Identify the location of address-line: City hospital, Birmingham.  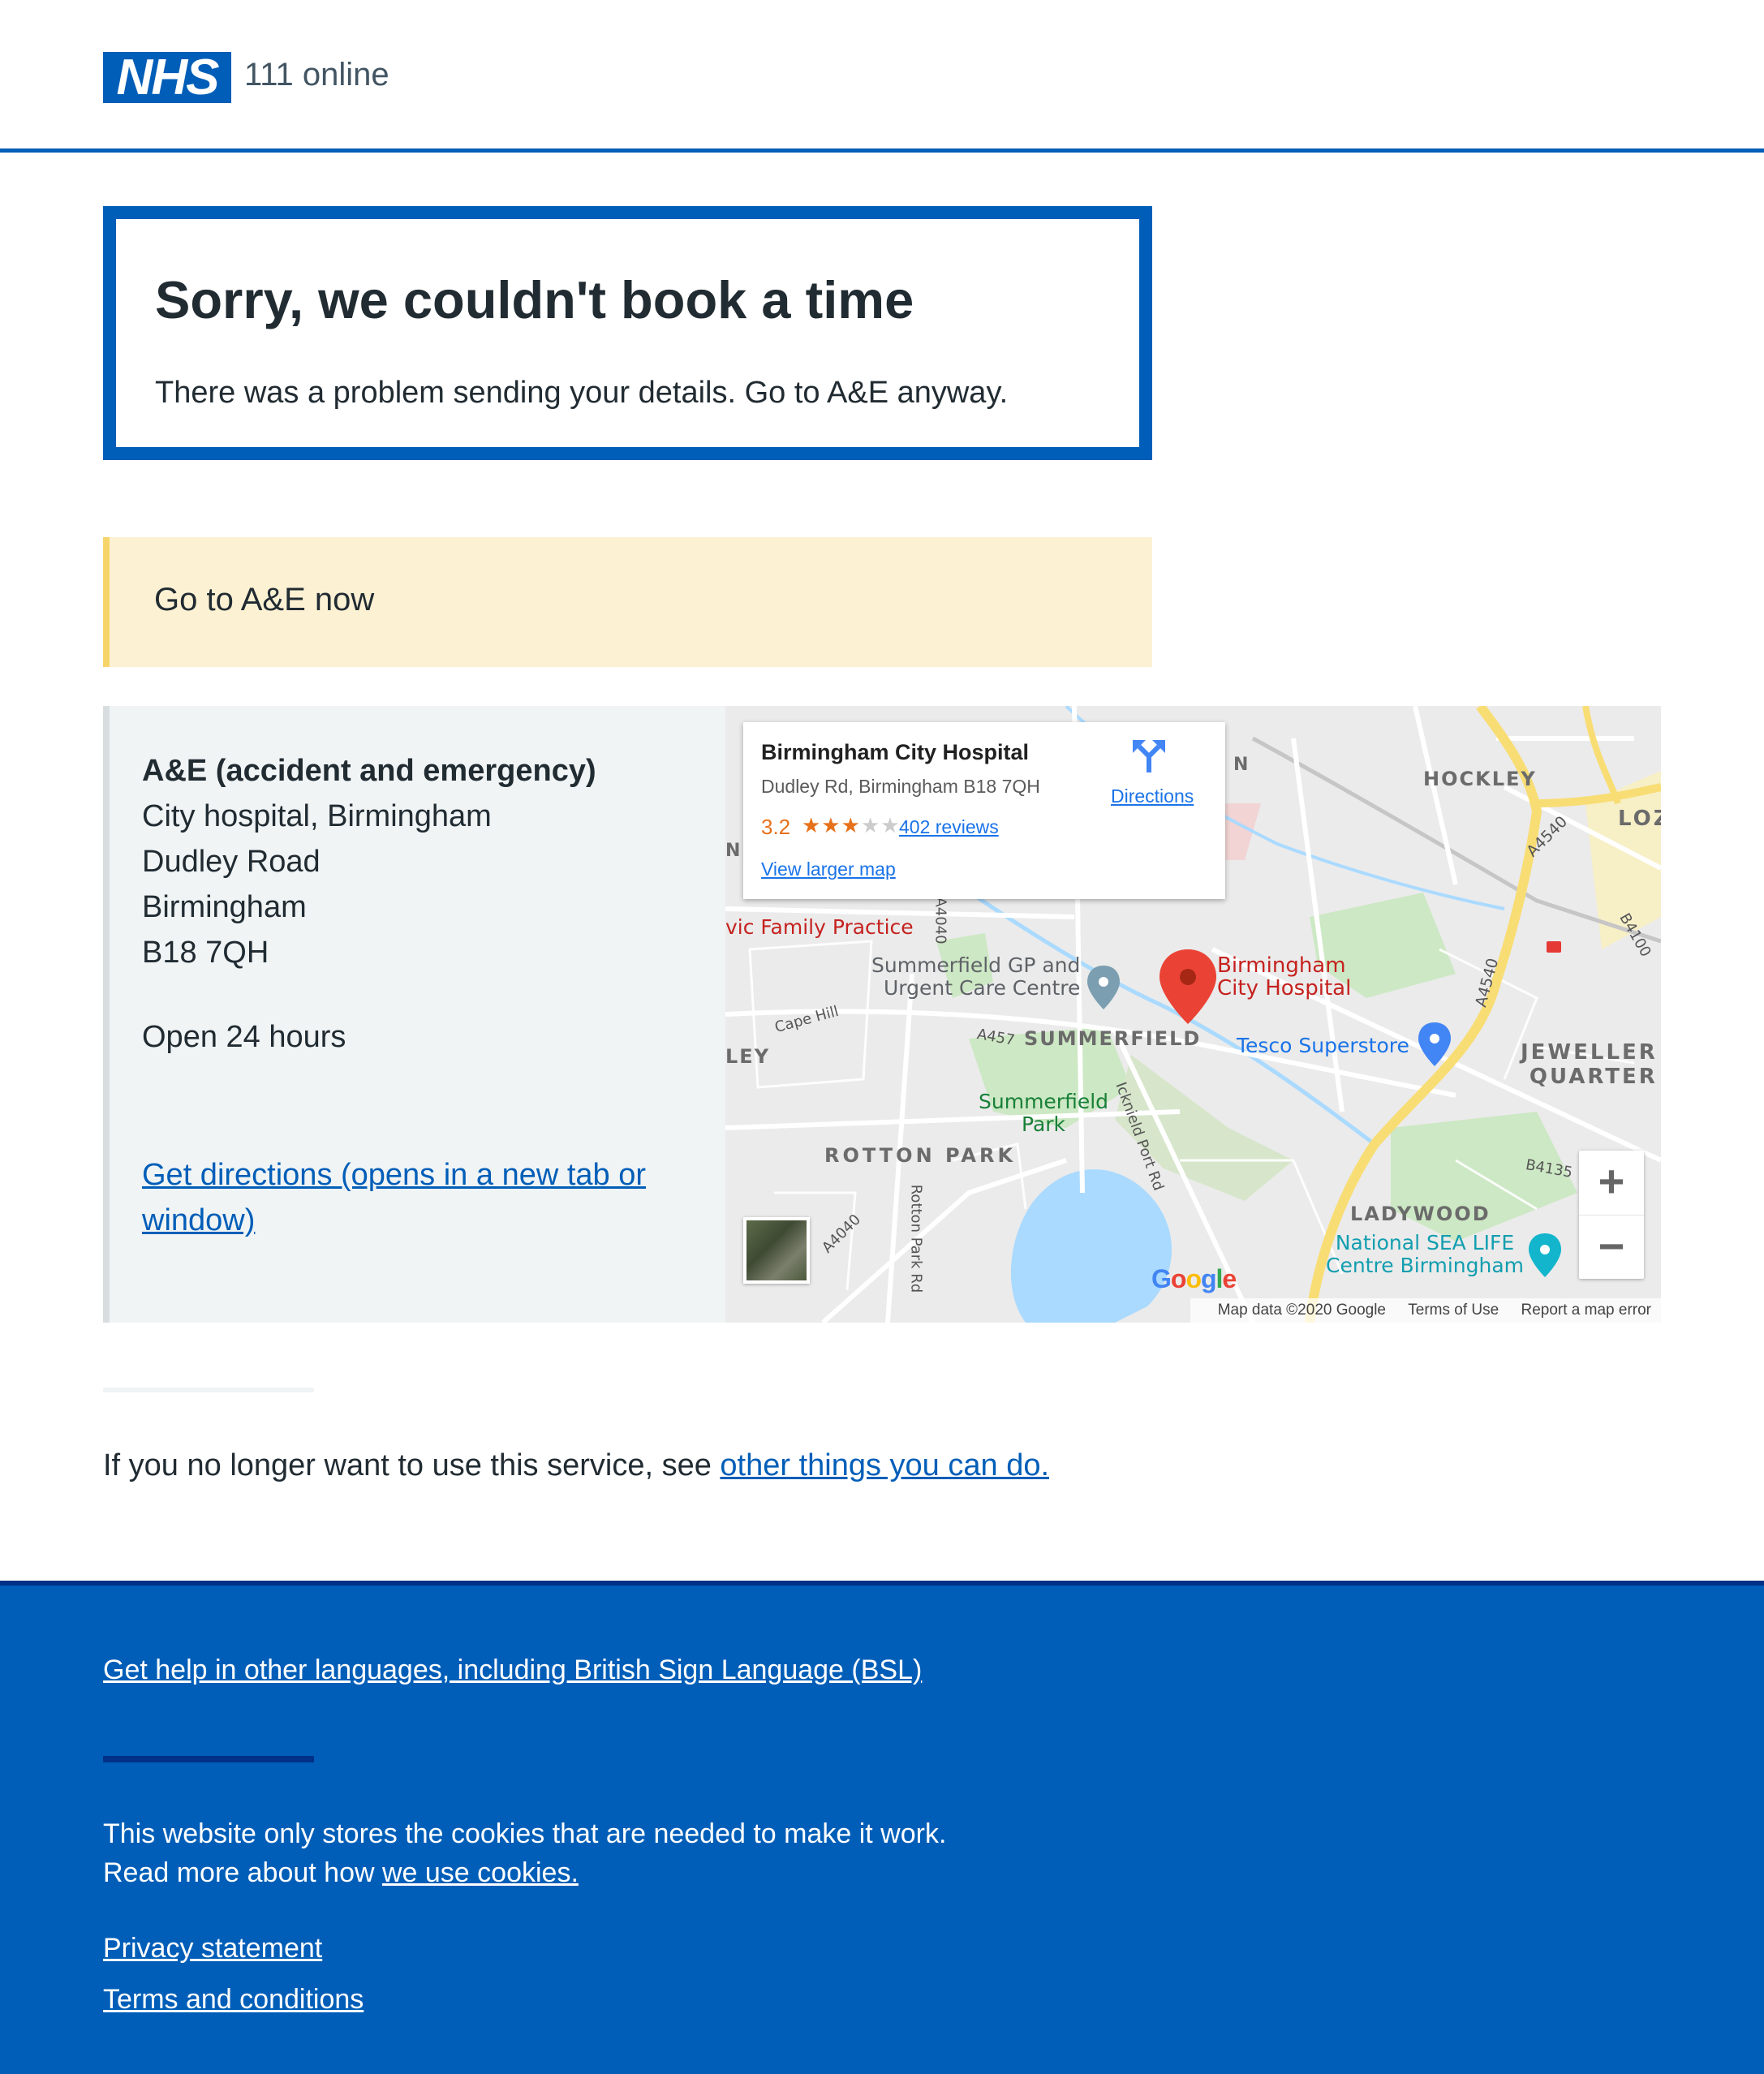
(317, 816).